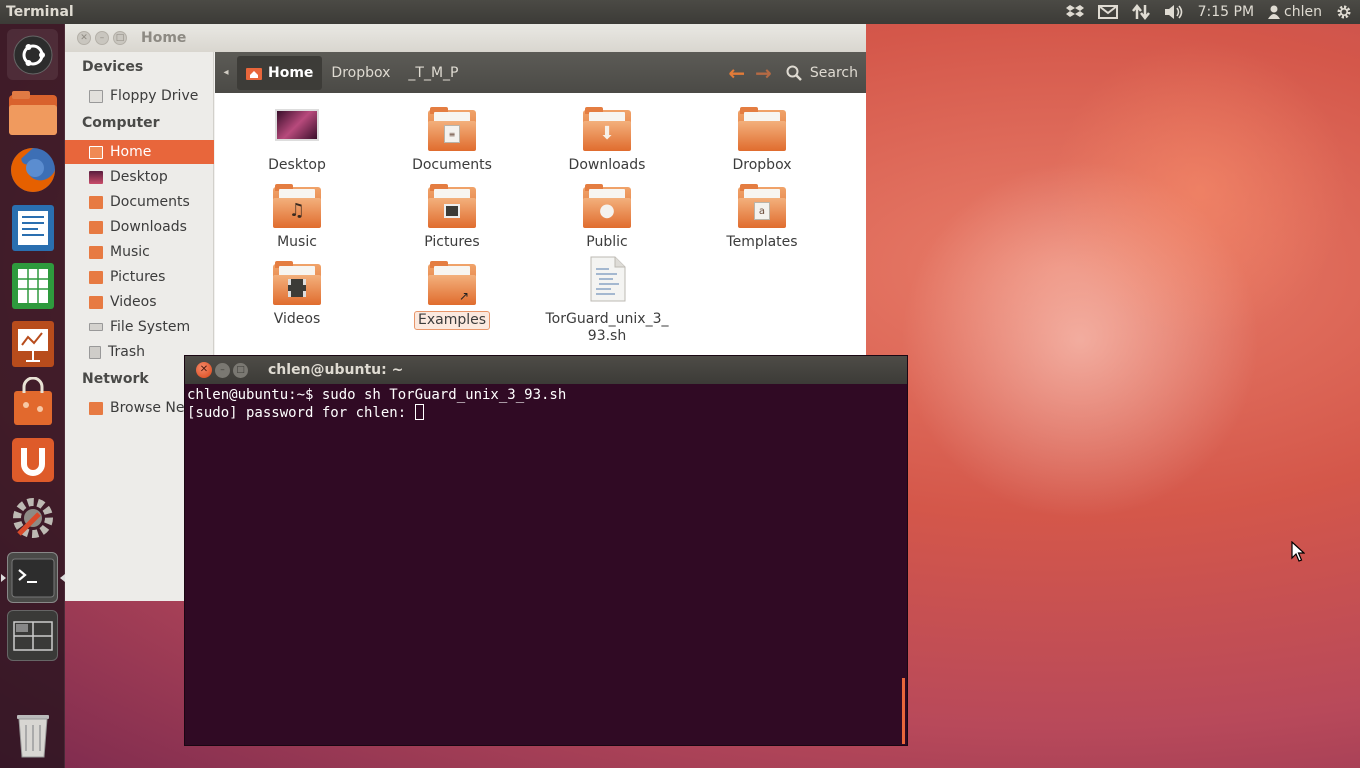  I want to click on impress-launcher, so click(32, 343).